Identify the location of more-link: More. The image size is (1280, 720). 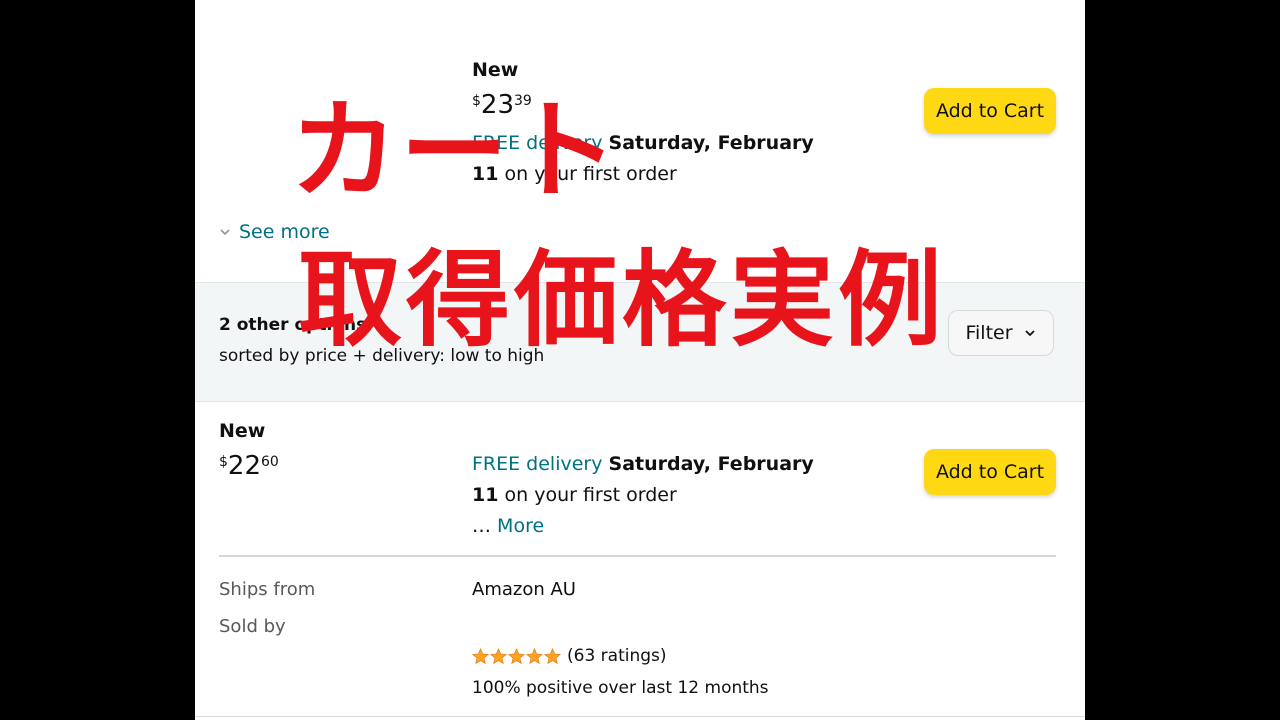
(520, 526).